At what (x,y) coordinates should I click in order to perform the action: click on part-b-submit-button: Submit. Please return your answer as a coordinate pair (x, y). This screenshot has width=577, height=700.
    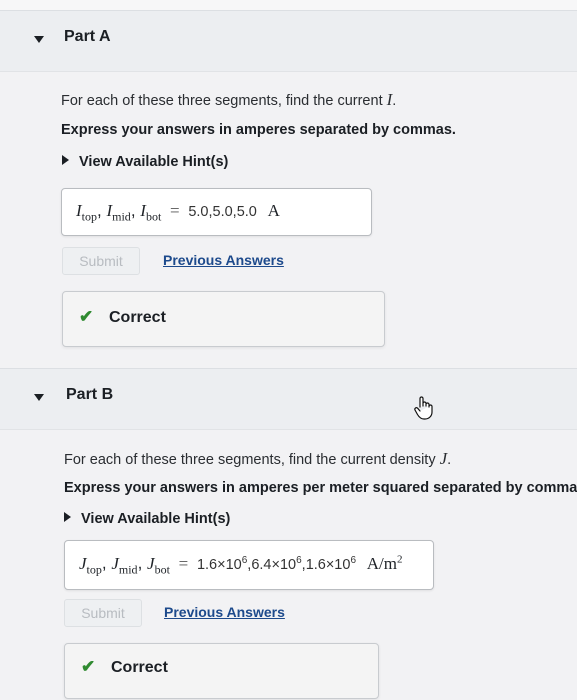
    Looking at the image, I should click on (103, 613).